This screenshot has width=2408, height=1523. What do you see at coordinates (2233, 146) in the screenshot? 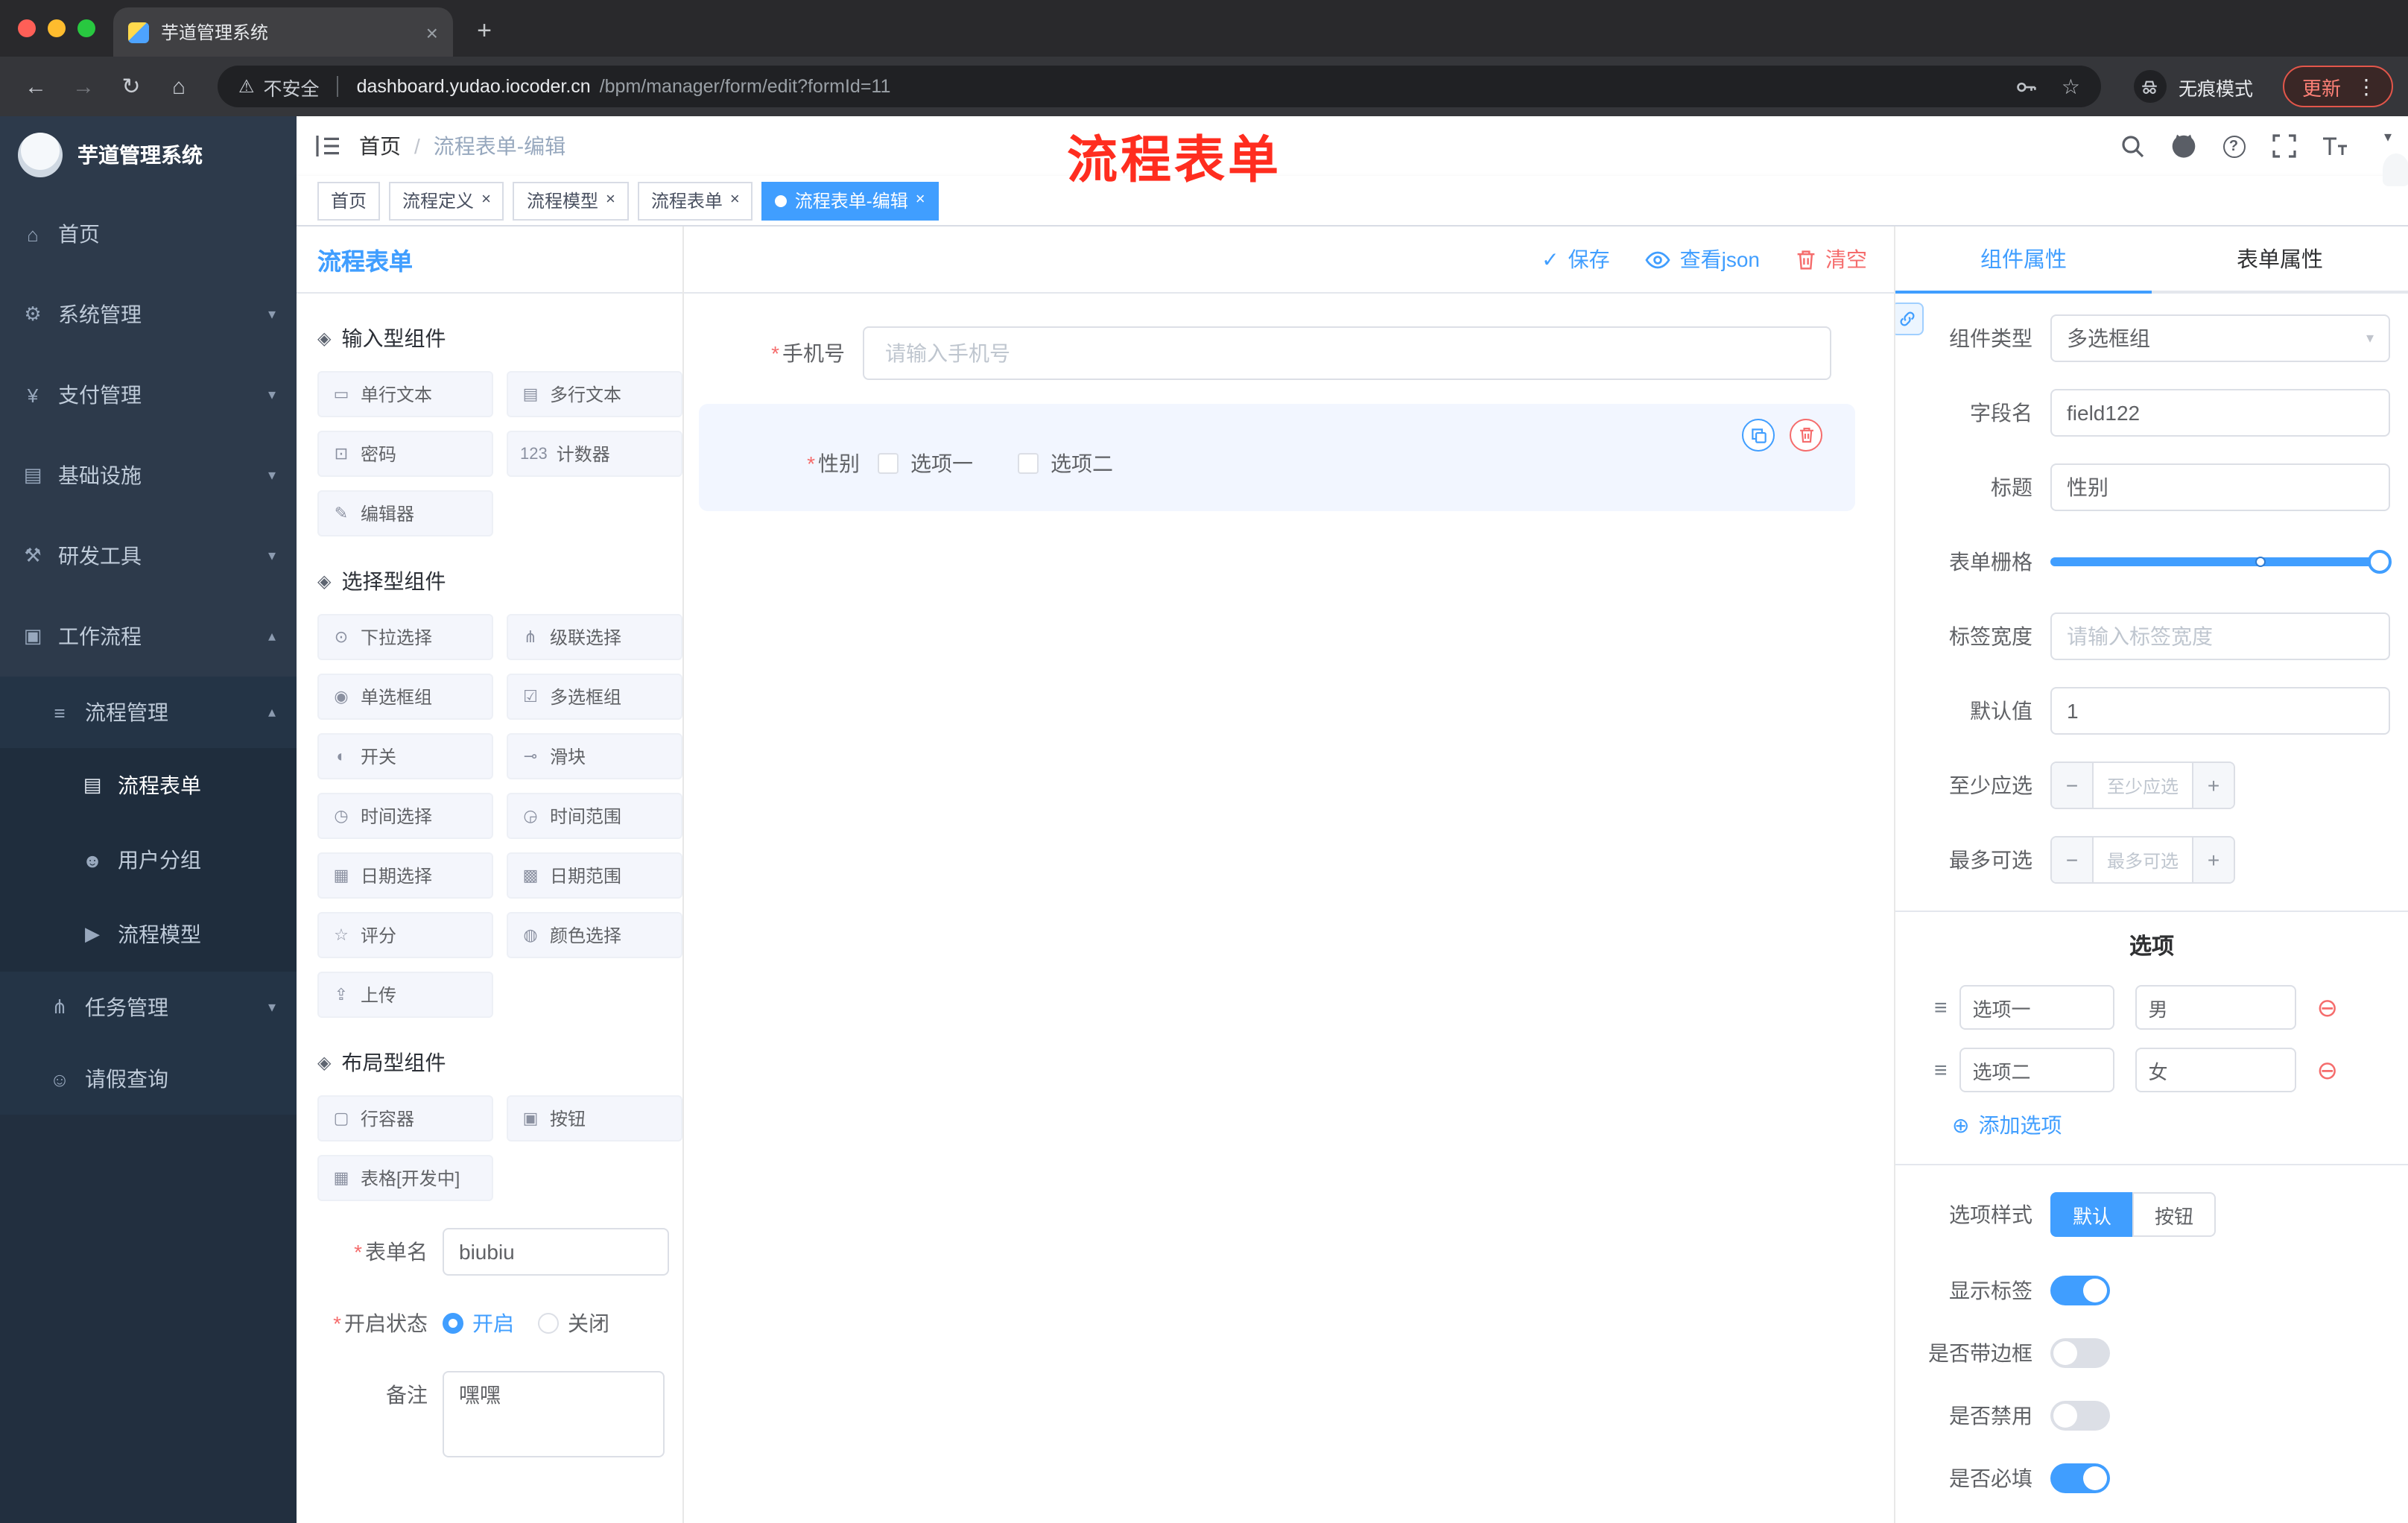
I see `help-icon: ?` at bounding box center [2233, 146].